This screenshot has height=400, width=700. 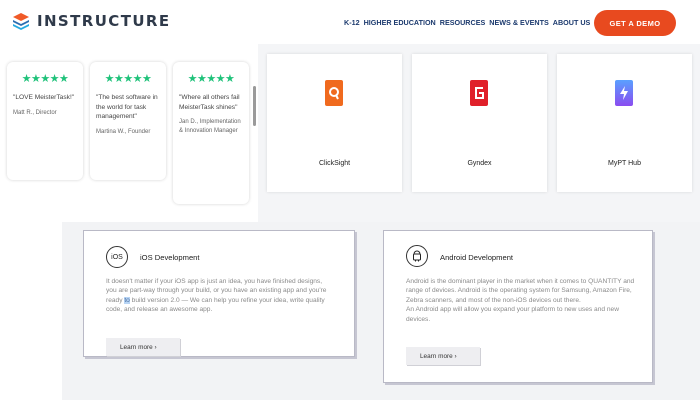 What do you see at coordinates (143, 347) in the screenshot?
I see `ios-learn-more-button: Learn more ›` at bounding box center [143, 347].